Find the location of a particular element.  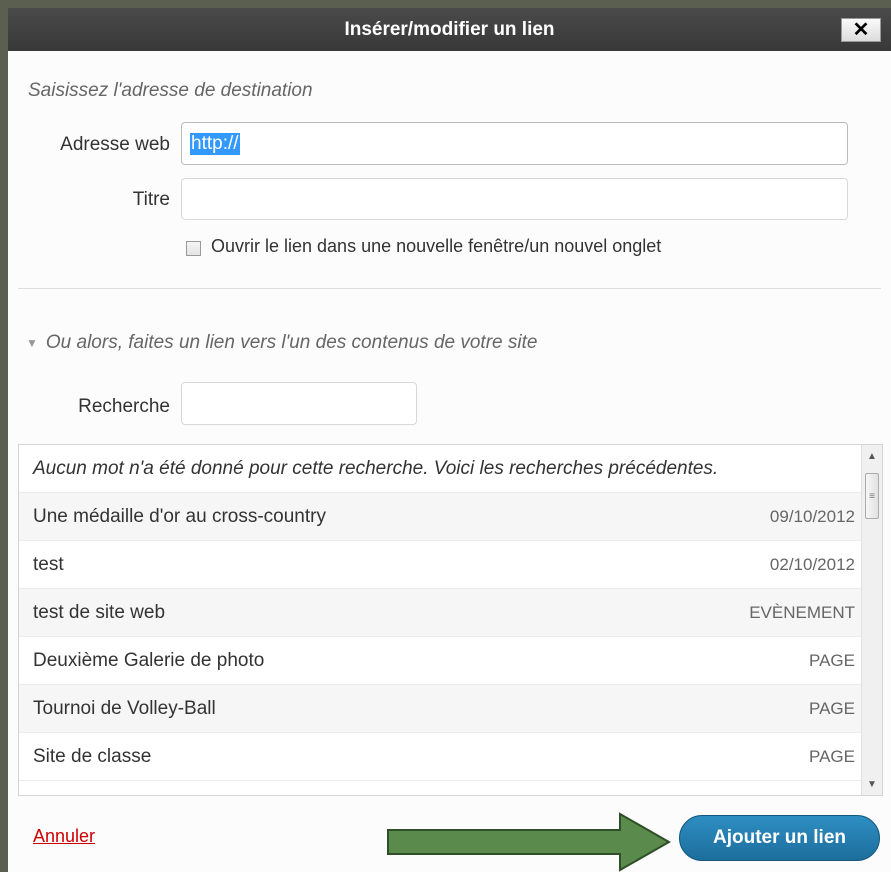

close-button: ✕ is located at coordinates (861, 30).